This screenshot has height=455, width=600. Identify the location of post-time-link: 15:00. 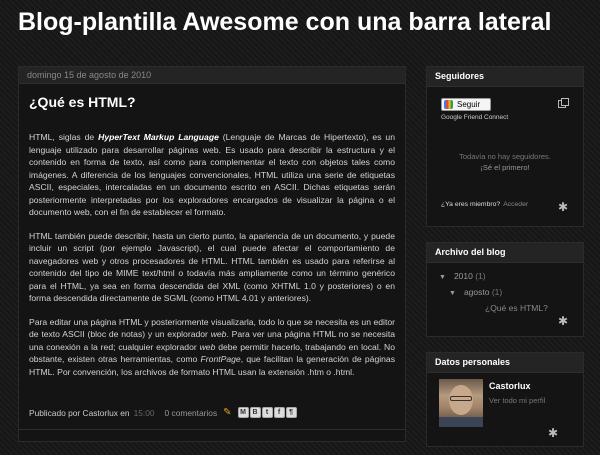
(144, 413).